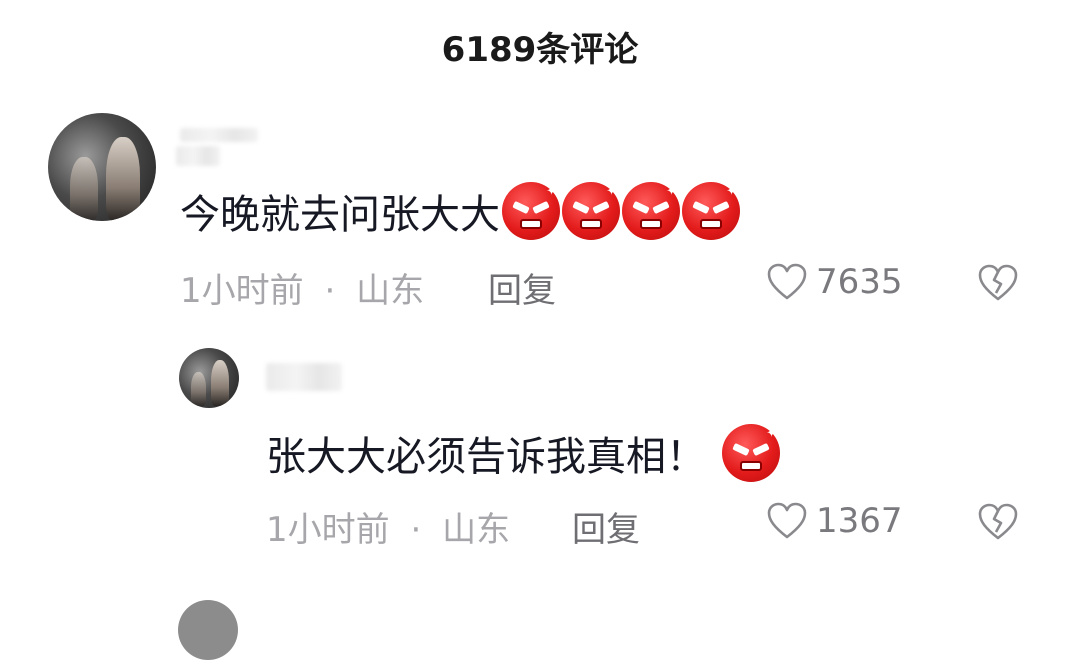 Image resolution: width=1080 pixels, height=660 pixels. I want to click on like-button: 1367, so click(834, 521).